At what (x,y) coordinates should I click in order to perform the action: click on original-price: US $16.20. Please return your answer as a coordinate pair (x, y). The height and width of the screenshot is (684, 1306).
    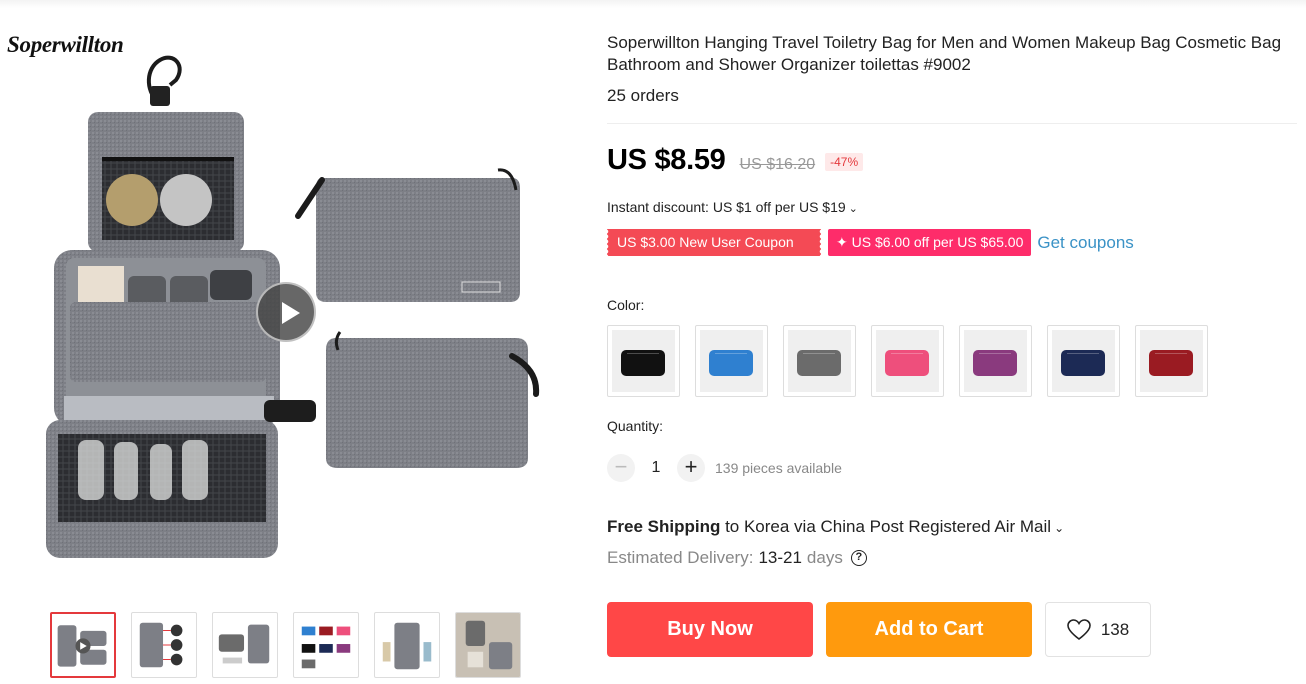
    Looking at the image, I should click on (777, 164).